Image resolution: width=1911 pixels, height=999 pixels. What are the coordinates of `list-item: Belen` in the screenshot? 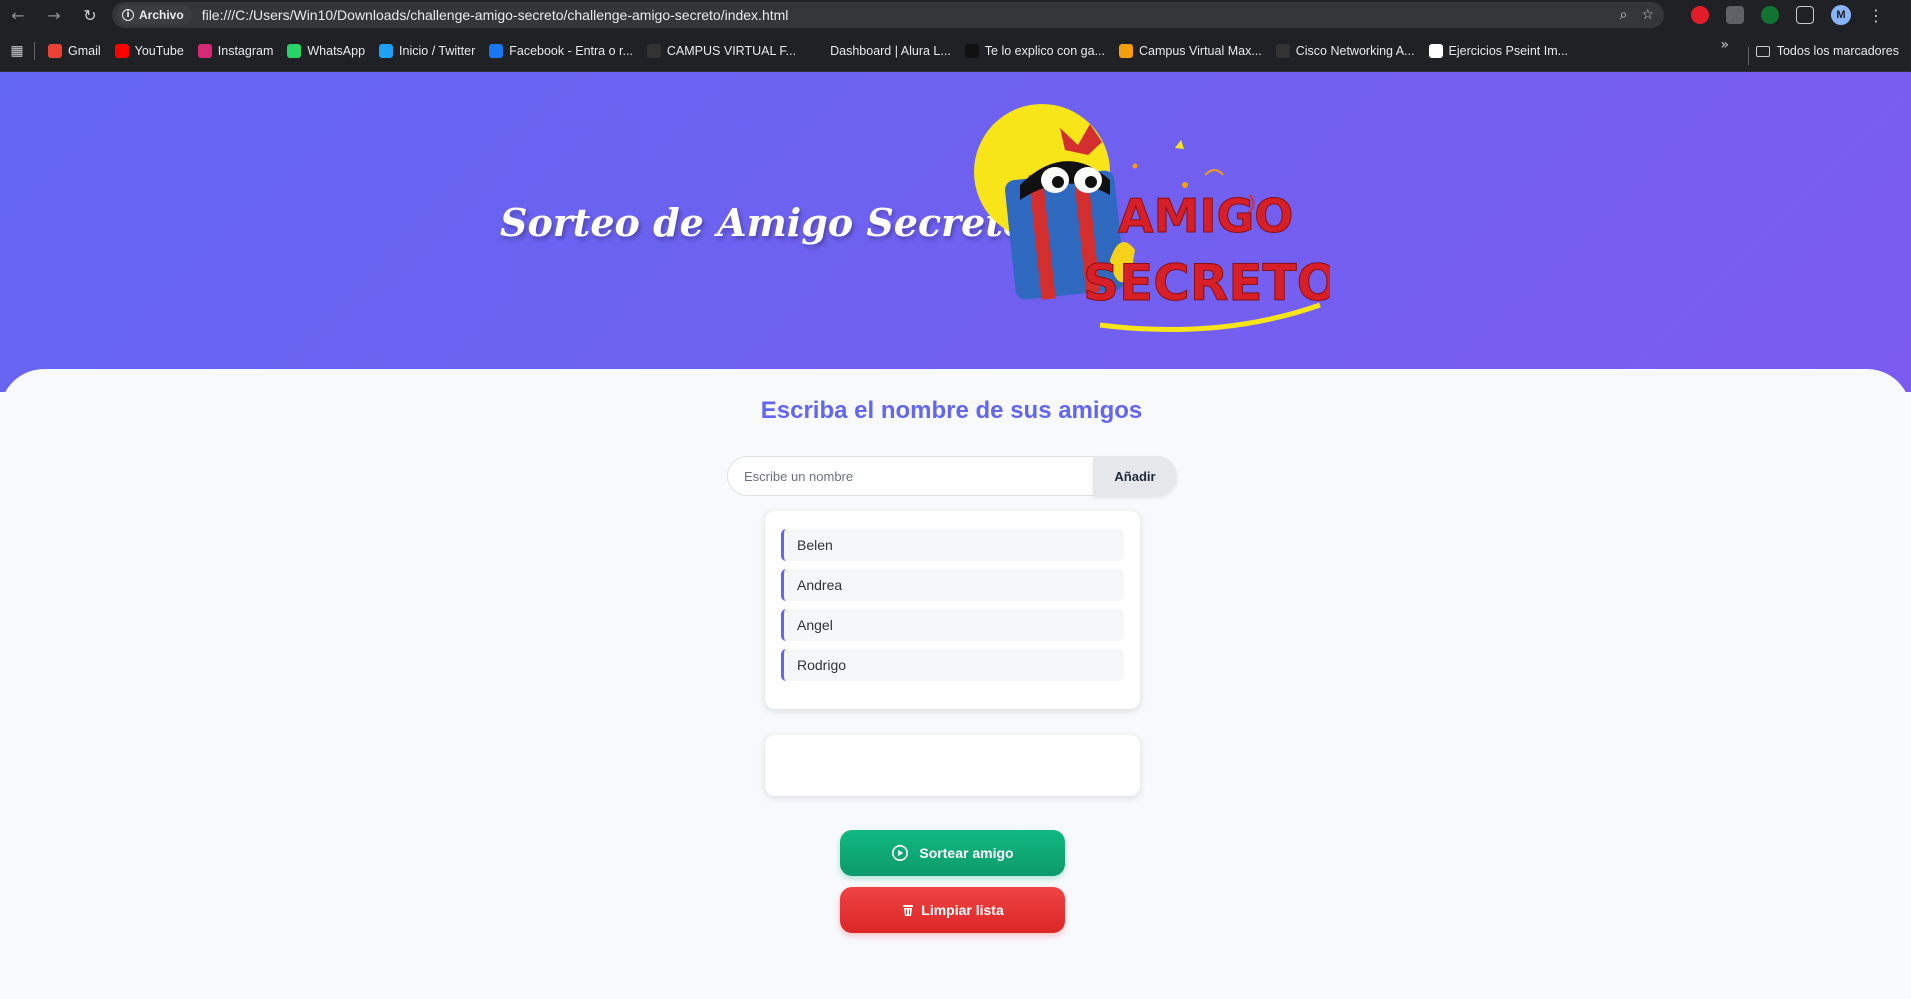 It's located at (952, 545).